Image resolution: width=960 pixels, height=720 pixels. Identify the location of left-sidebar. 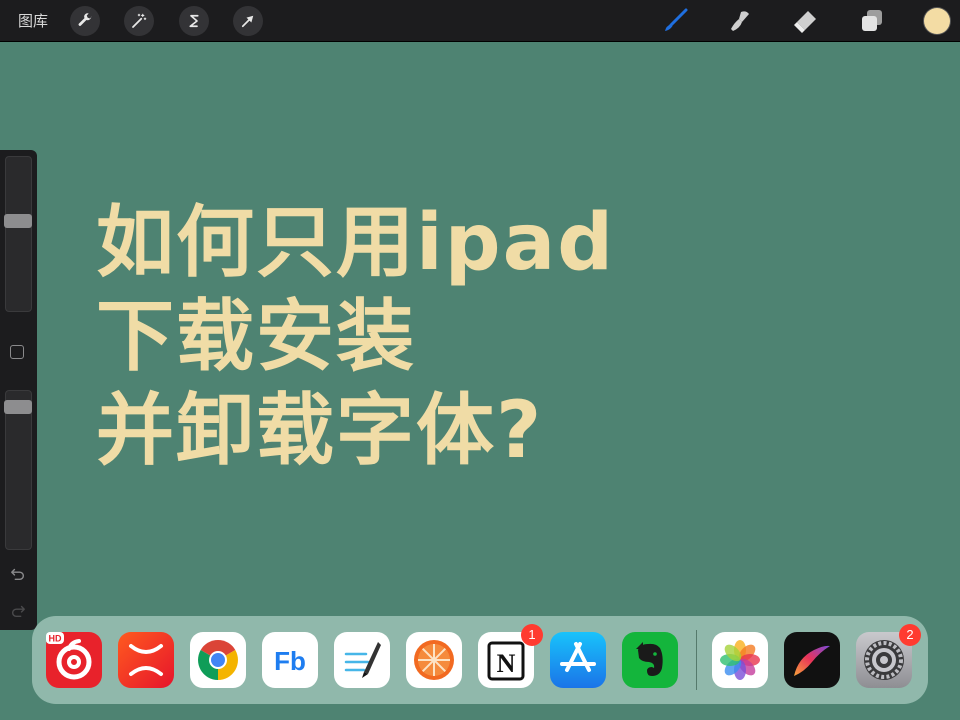
(18, 390).